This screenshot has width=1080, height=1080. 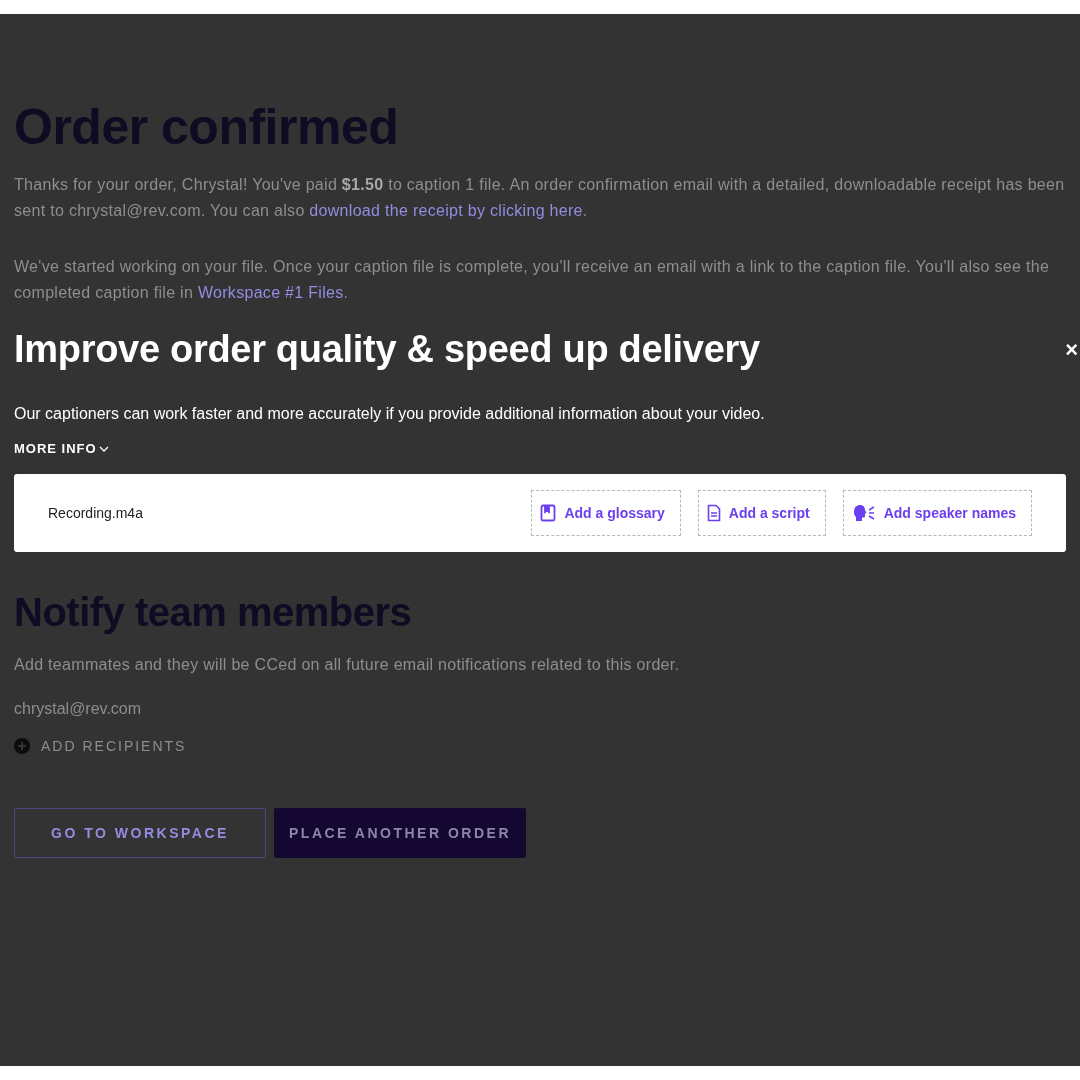 I want to click on confirmation-text: We've started working on your file. Once your caption file is complete, you'll receive an email with a link to the caption file. You'll also see the completed caption file in Workspace #1 Files., so click(x=532, y=280).